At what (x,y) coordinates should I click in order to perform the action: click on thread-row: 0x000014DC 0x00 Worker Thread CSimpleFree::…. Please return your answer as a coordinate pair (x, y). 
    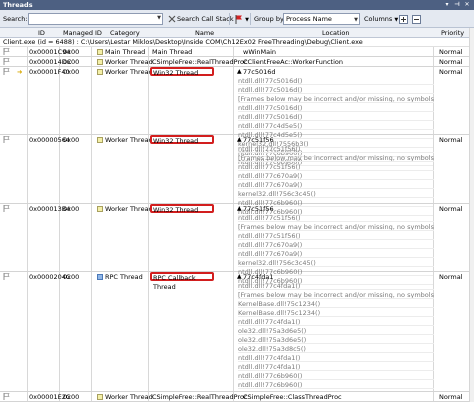
    Looking at the image, I should click on (237, 62).